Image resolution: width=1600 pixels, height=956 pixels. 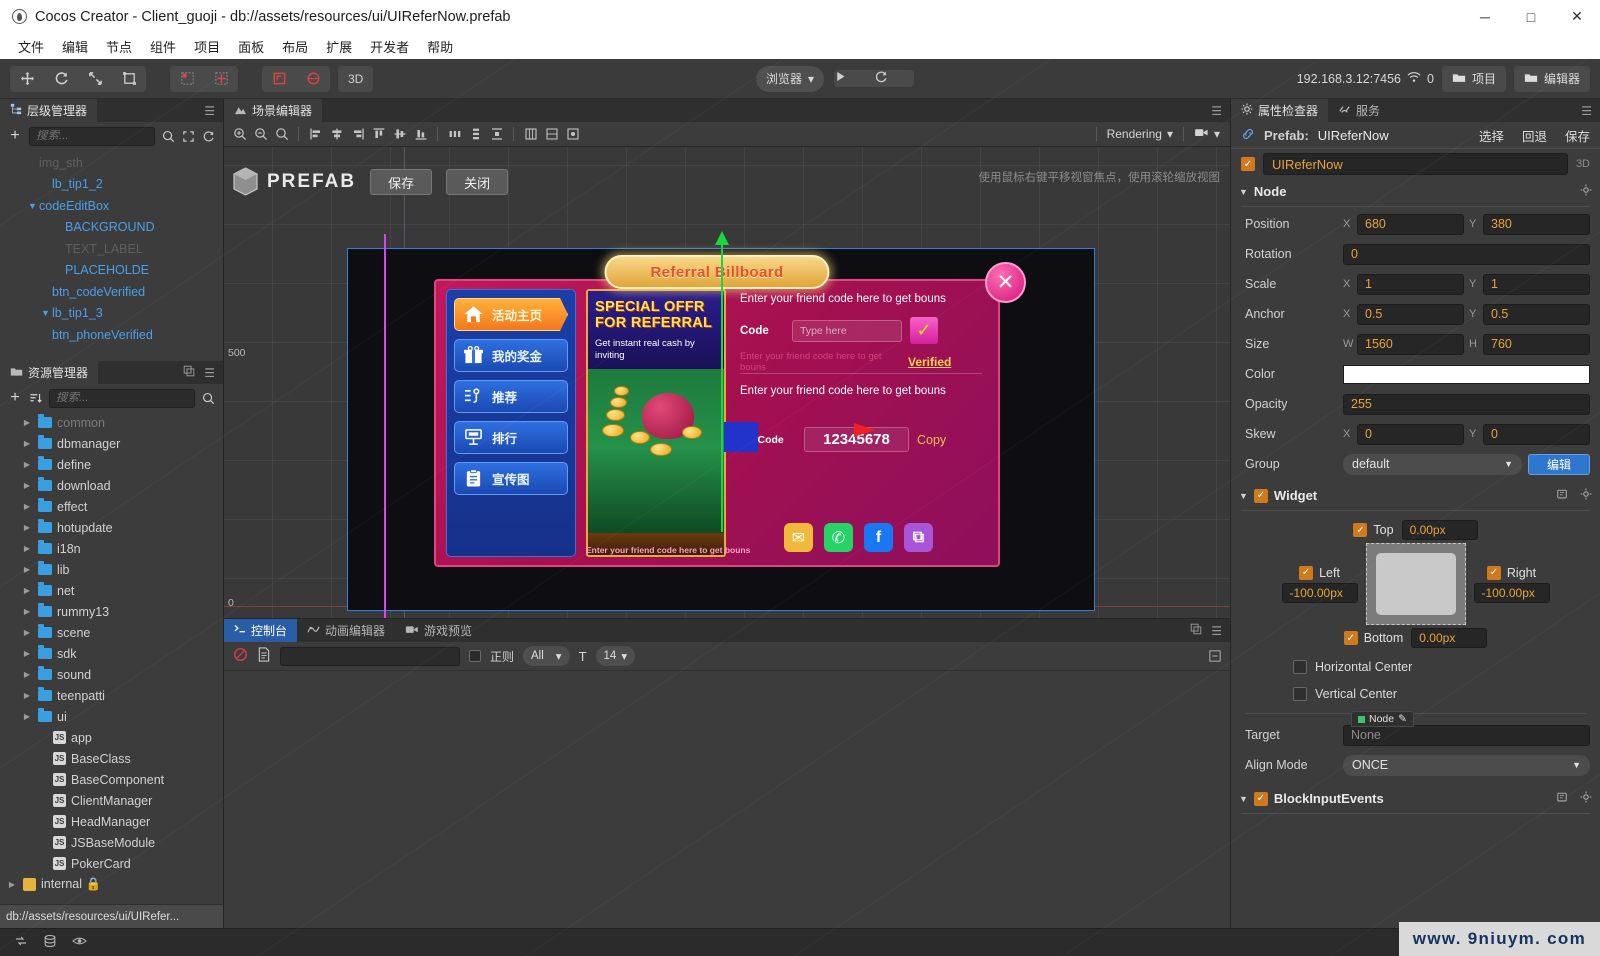 What do you see at coordinates (1196, 630) in the screenshot?
I see `console-duplicate-icon` at bounding box center [1196, 630].